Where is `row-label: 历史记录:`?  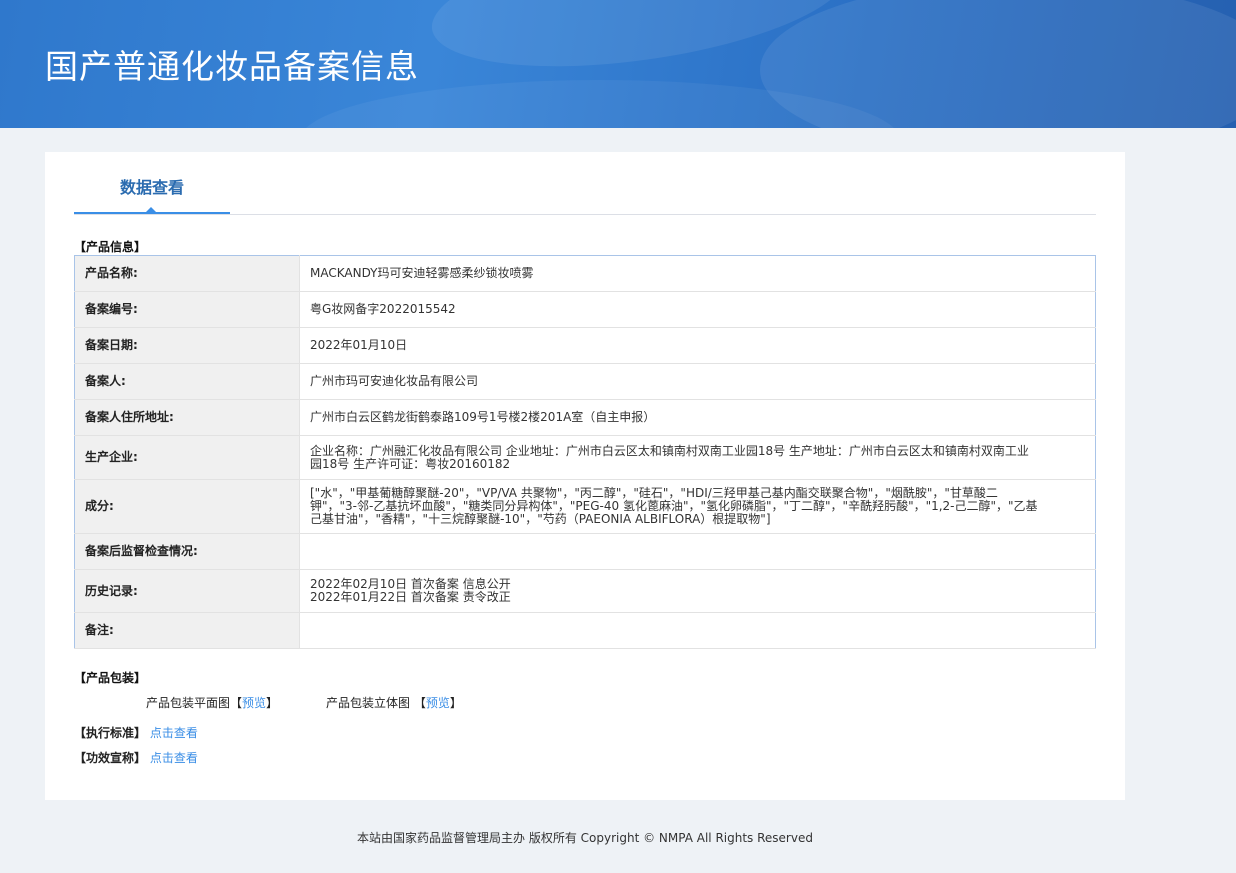 row-label: 历史记录: is located at coordinates (187, 591).